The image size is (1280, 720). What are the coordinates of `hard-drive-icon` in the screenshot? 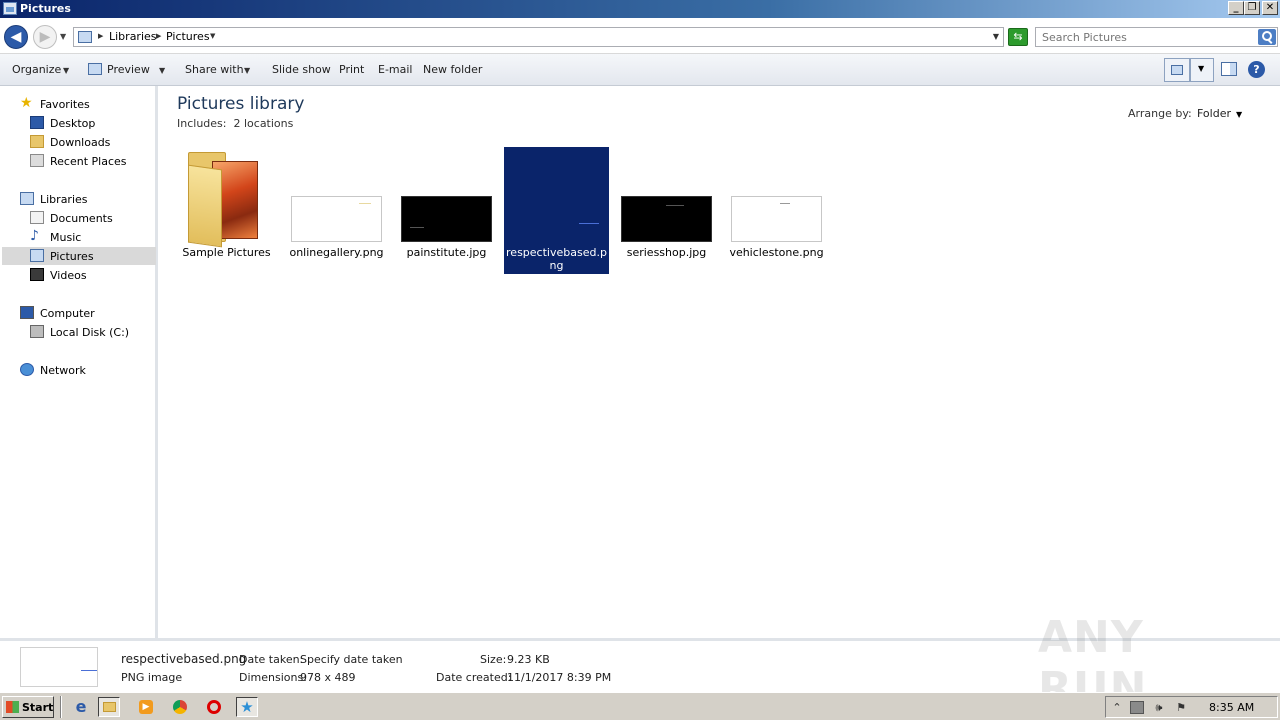 It's located at (37, 331).